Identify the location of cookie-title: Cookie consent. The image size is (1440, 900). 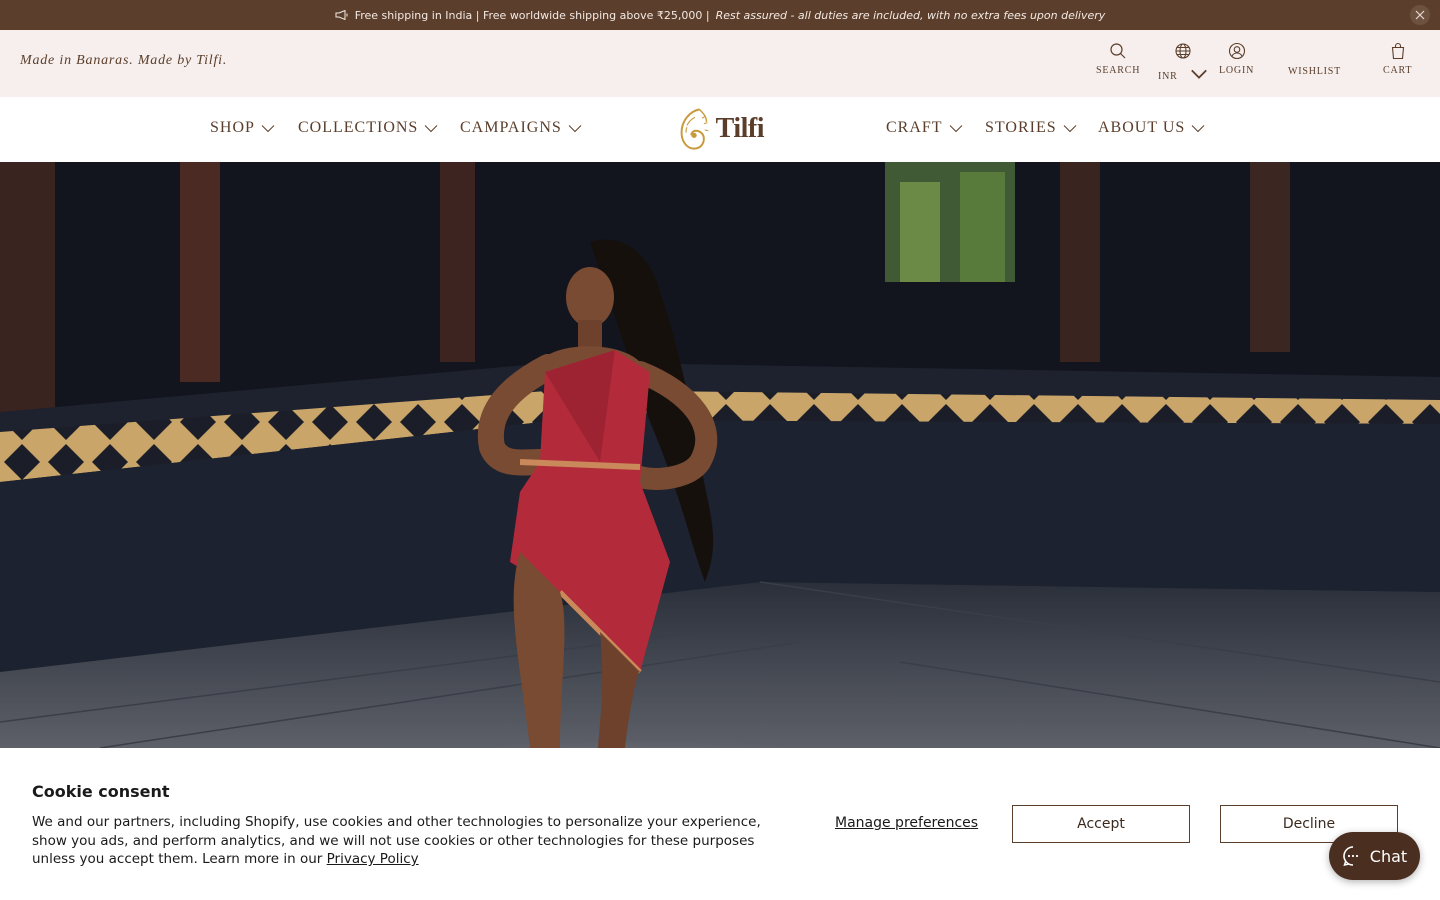
(101, 791).